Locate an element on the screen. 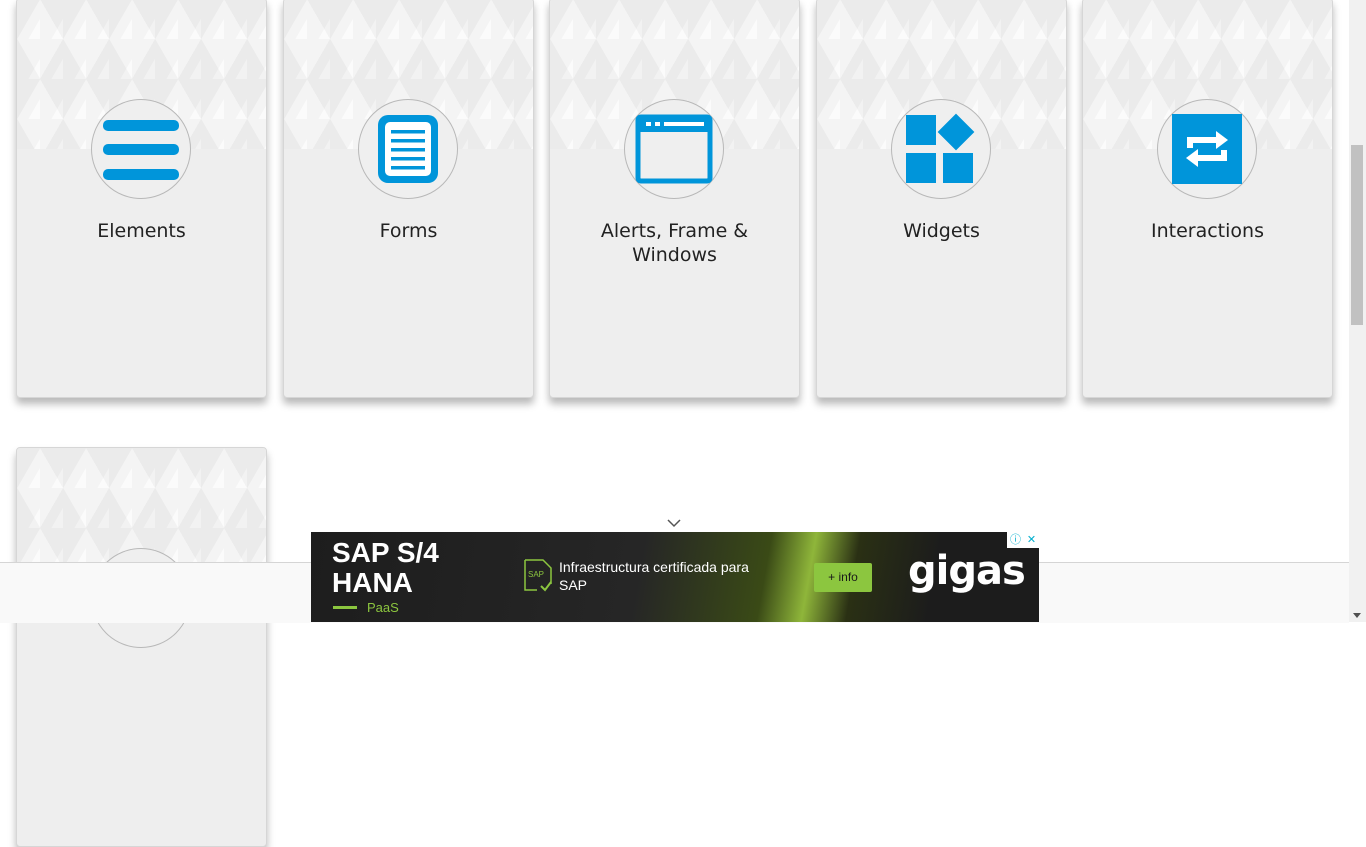  card-title: Elements is located at coordinates (141, 231).